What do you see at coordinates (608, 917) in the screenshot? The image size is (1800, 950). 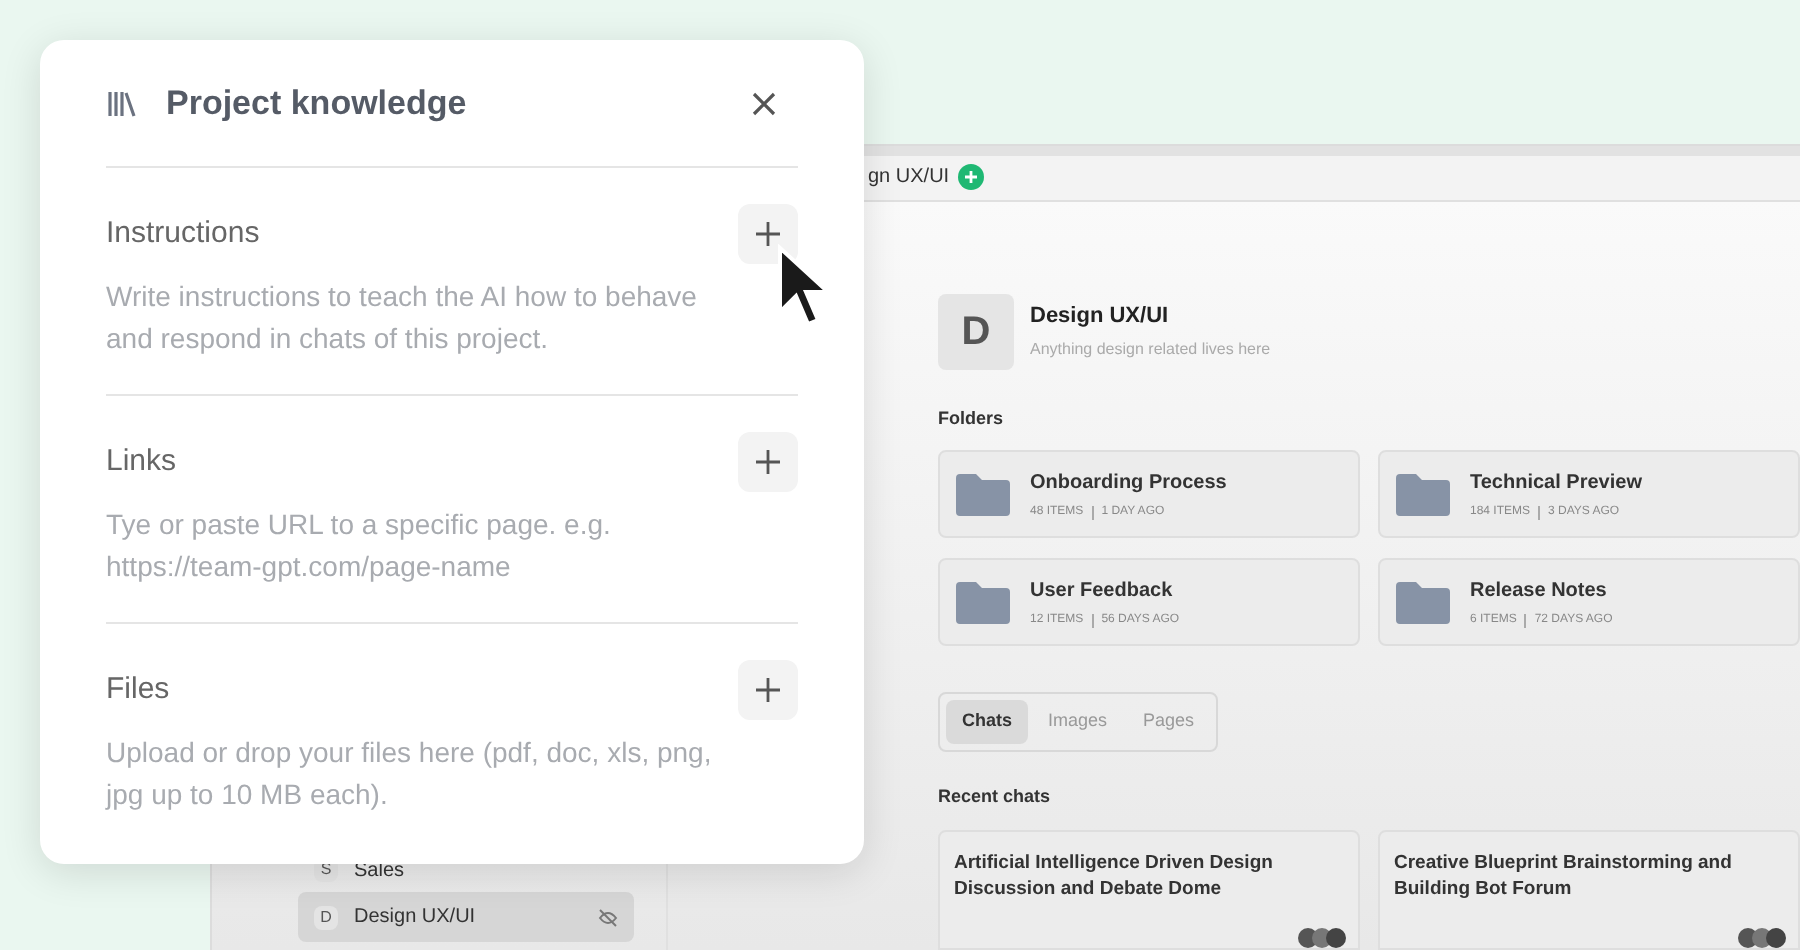 I see `eye-off-icon` at bounding box center [608, 917].